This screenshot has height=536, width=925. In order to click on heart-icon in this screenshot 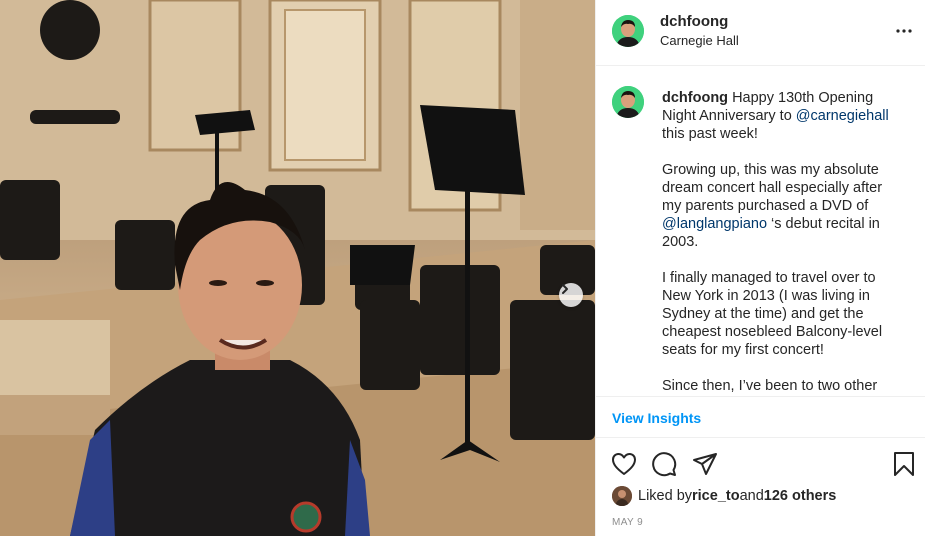, I will do `click(624, 464)`.